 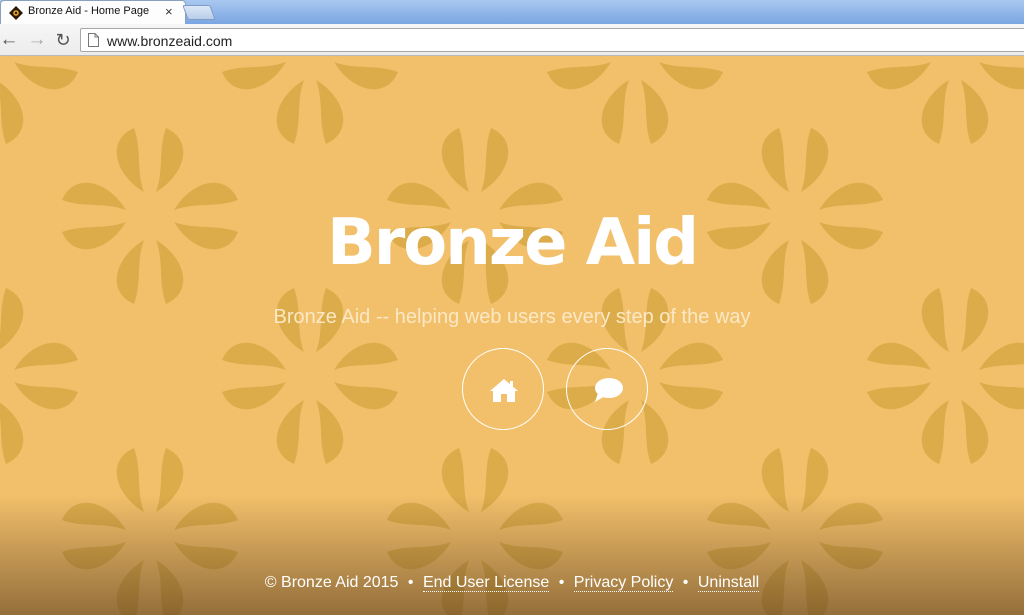 What do you see at coordinates (63, 40) in the screenshot?
I see `reload-icon: ↻` at bounding box center [63, 40].